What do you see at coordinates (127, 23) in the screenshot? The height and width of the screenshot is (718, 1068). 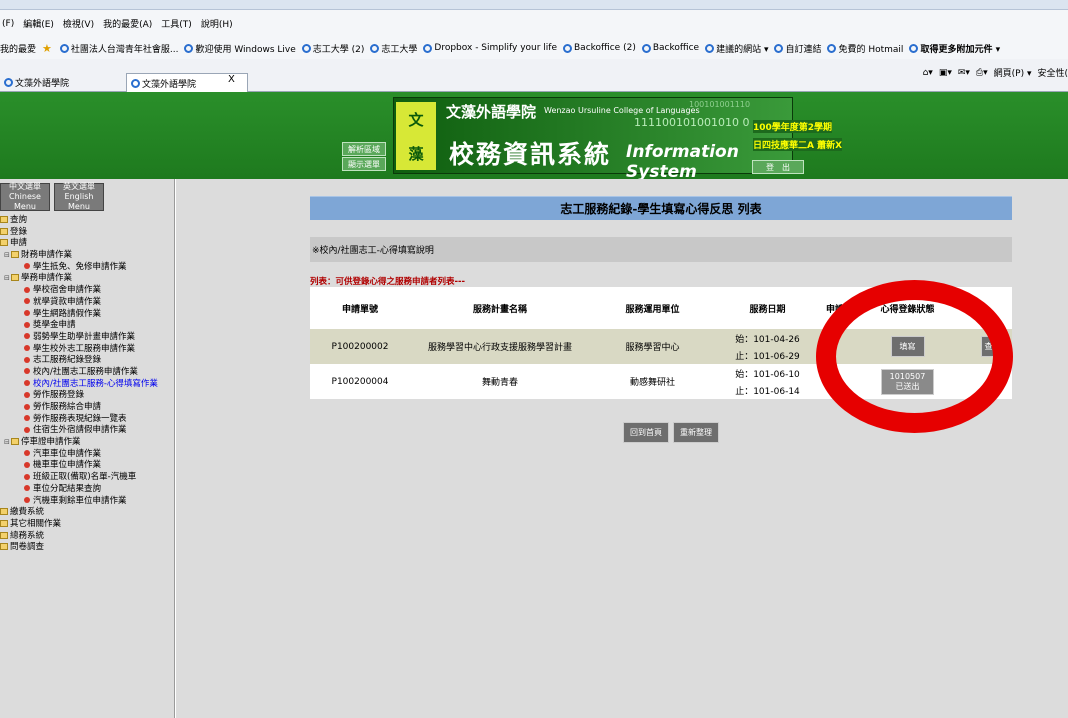 I see `menu-favorites: 我的最愛(A)` at bounding box center [127, 23].